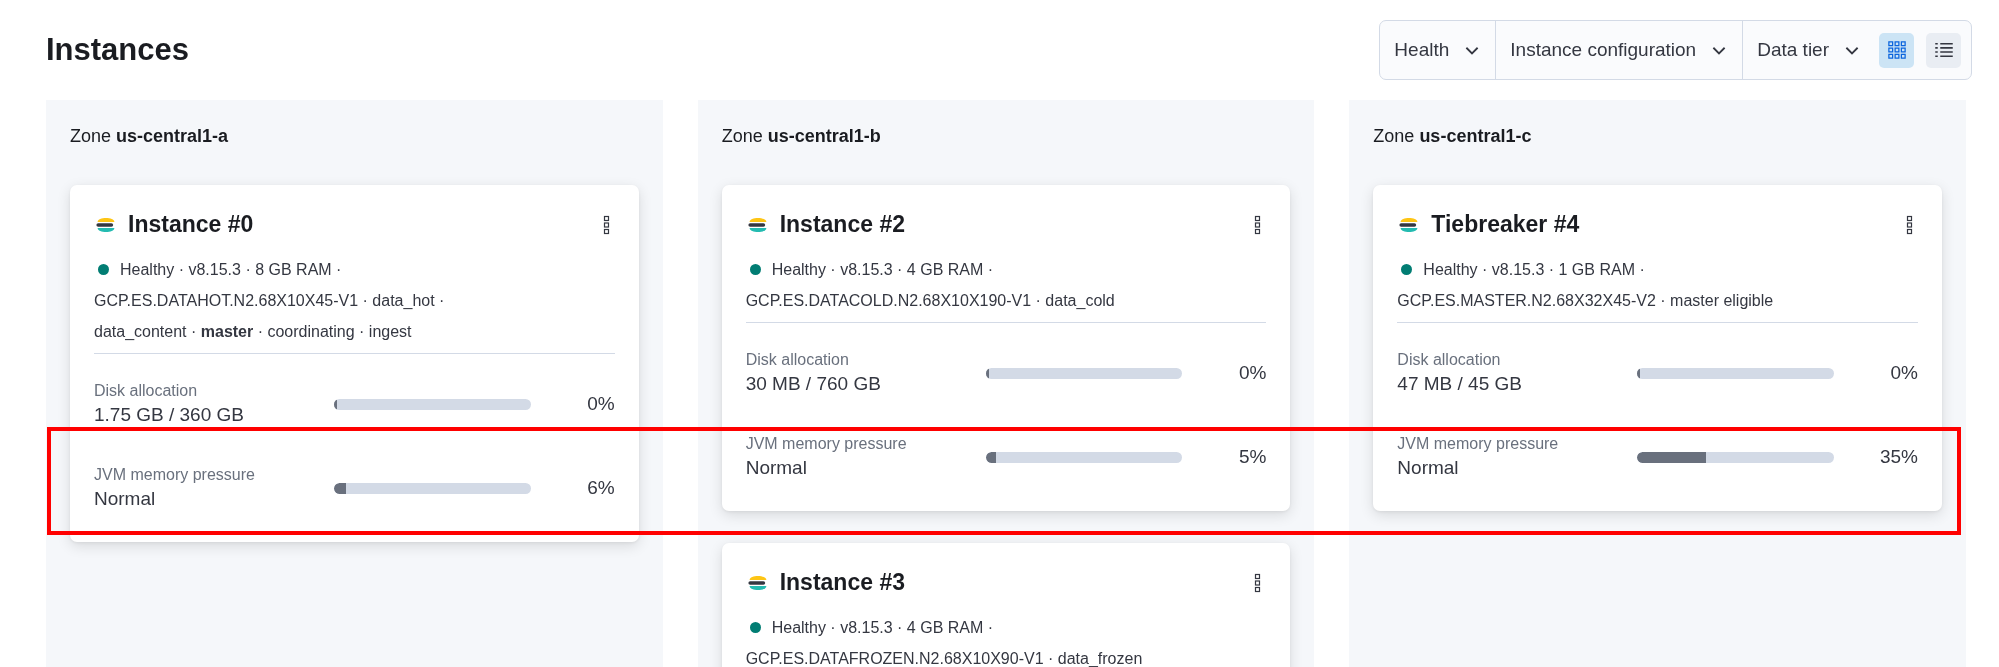  What do you see at coordinates (1453, 136) in the screenshot?
I see `zone-label: Zone us-central1-c` at bounding box center [1453, 136].